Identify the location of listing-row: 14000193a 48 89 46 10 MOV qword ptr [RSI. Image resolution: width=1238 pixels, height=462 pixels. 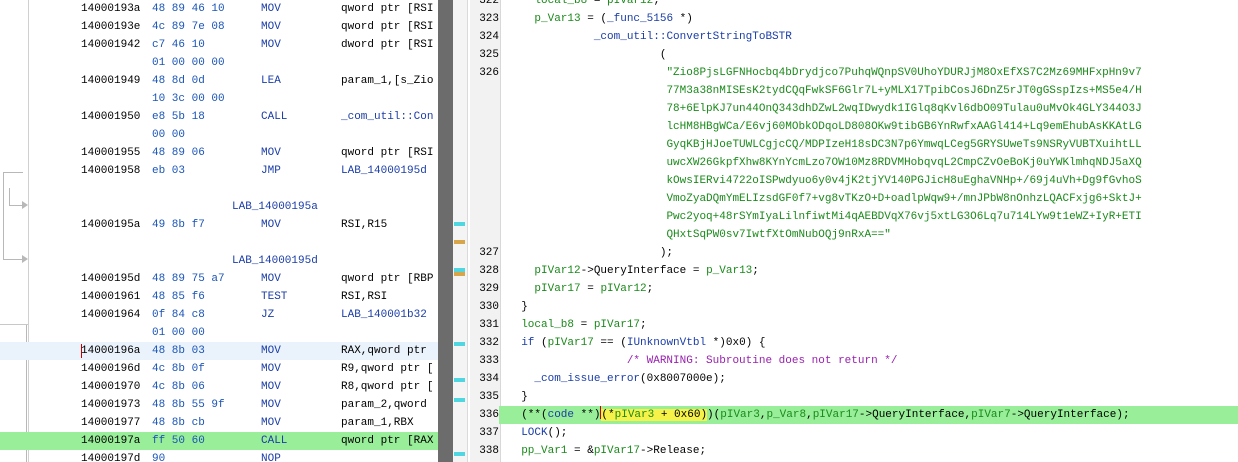
(219, 9).